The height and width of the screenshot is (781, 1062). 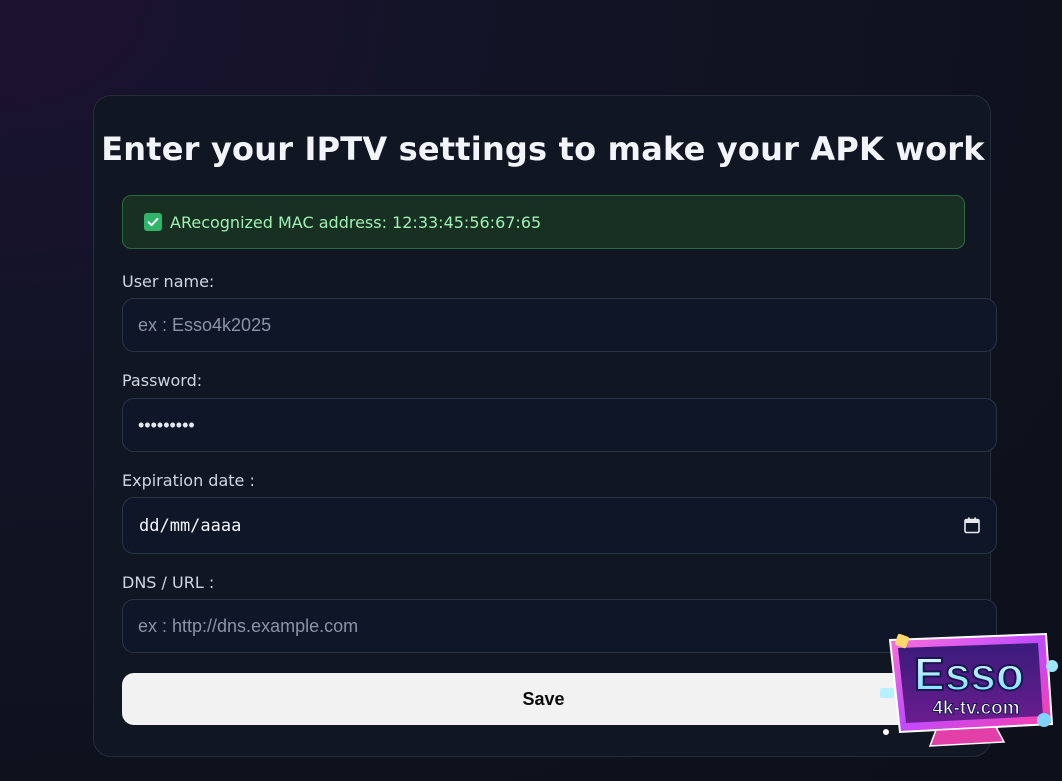 I want to click on logo-brand-text: Esso, so click(x=969, y=674).